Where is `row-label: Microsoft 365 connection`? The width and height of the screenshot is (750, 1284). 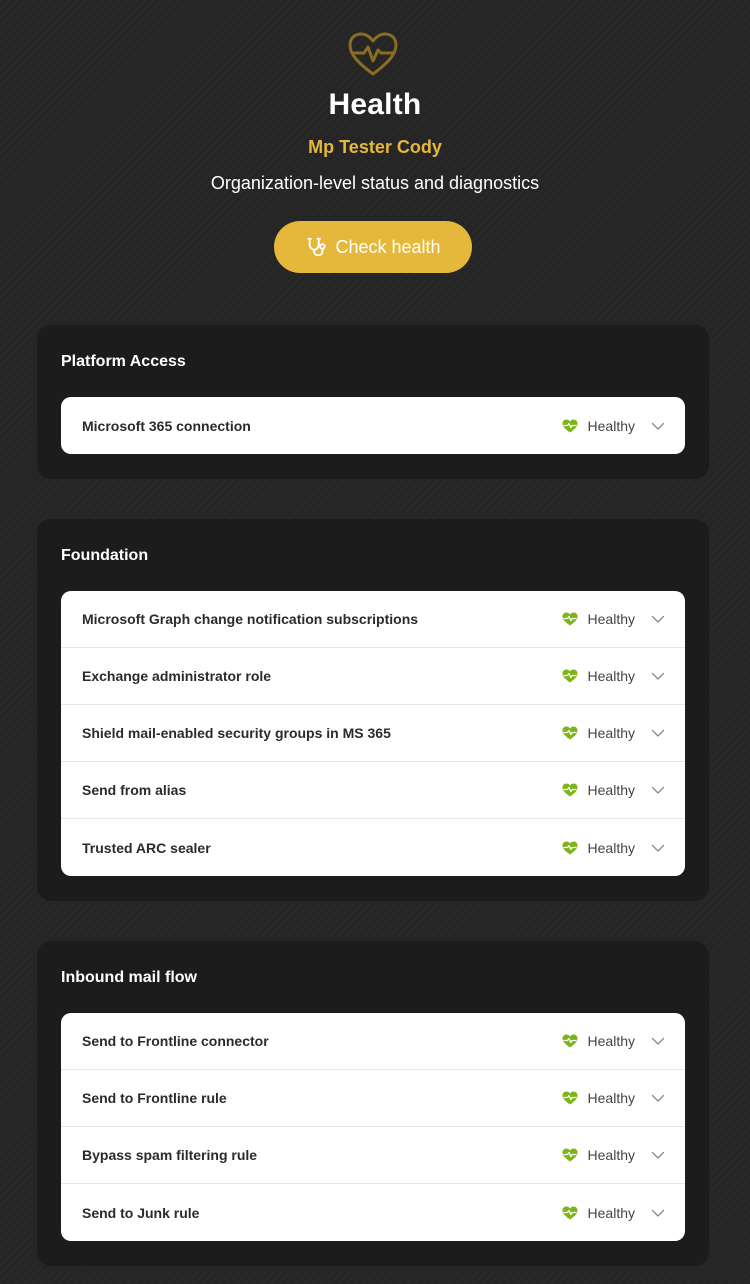
row-label: Microsoft 365 connection is located at coordinates (166, 425).